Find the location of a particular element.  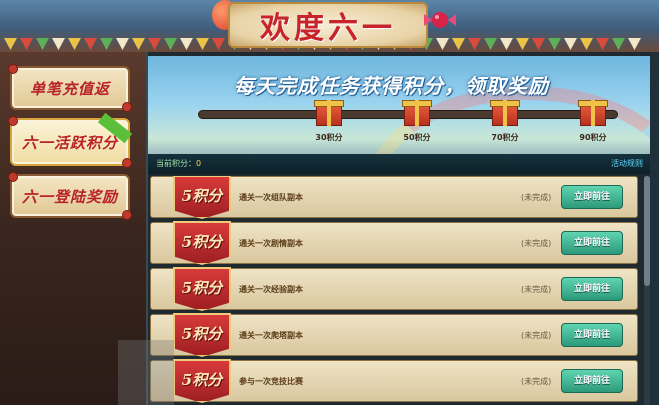

title-plaque: 欢度六一 is located at coordinates (328, 25).